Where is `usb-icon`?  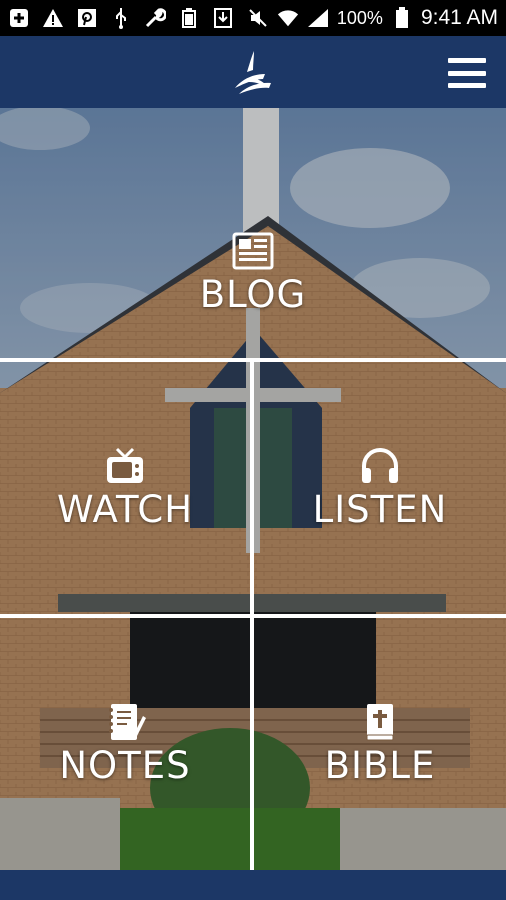
usb-icon is located at coordinates (121, 18).